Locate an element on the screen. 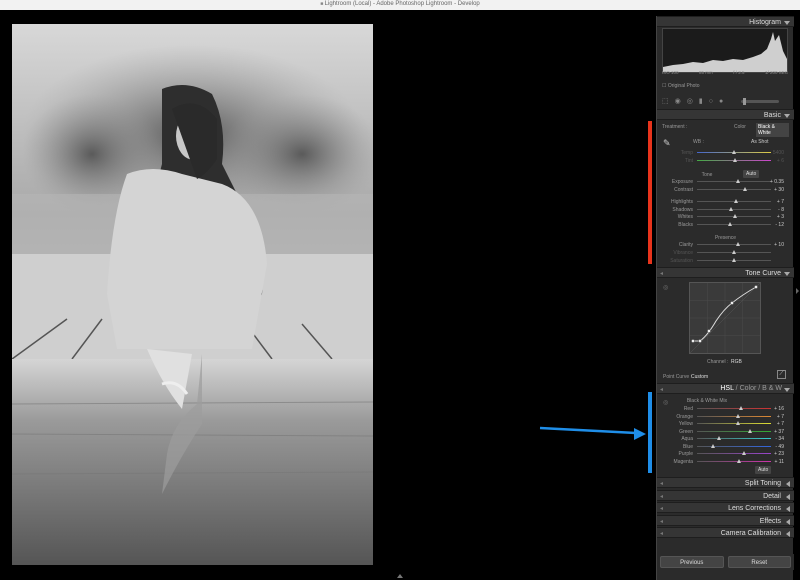 The height and width of the screenshot is (580, 800). slider-value: + 10 is located at coordinates (779, 245).